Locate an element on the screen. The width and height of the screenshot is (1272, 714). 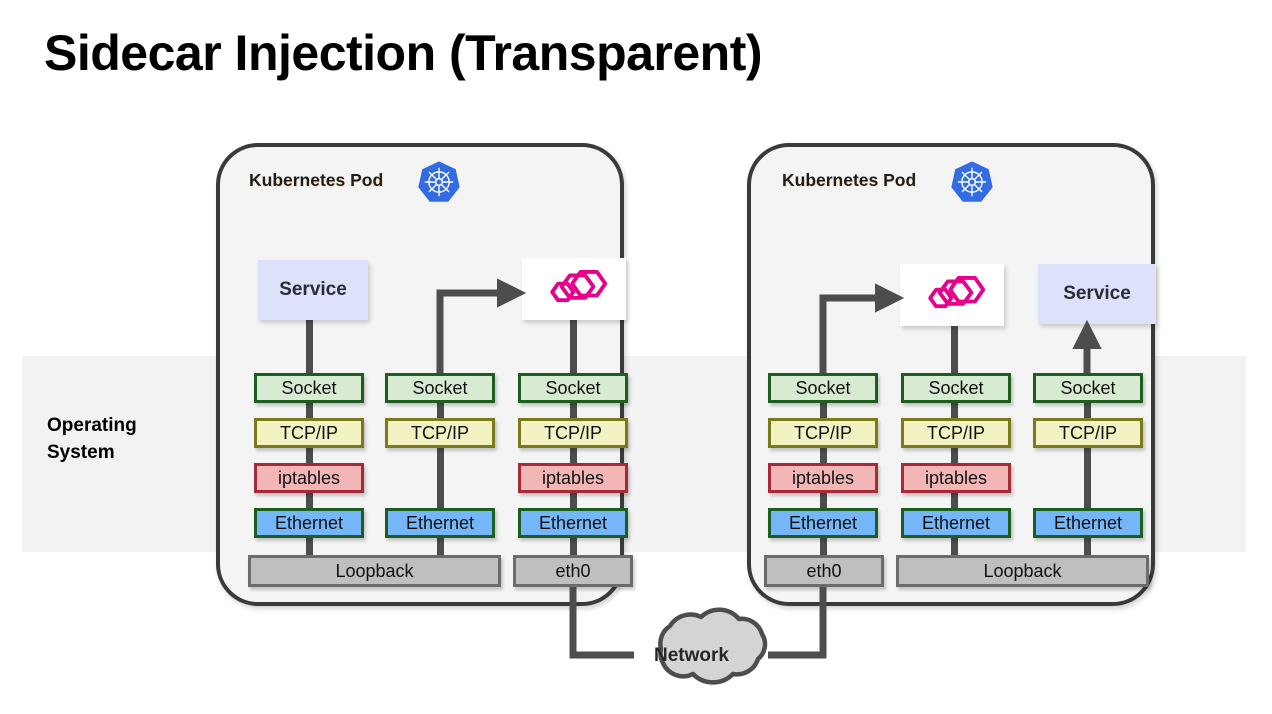
operating-system-label: Operating System is located at coordinates (92, 439).